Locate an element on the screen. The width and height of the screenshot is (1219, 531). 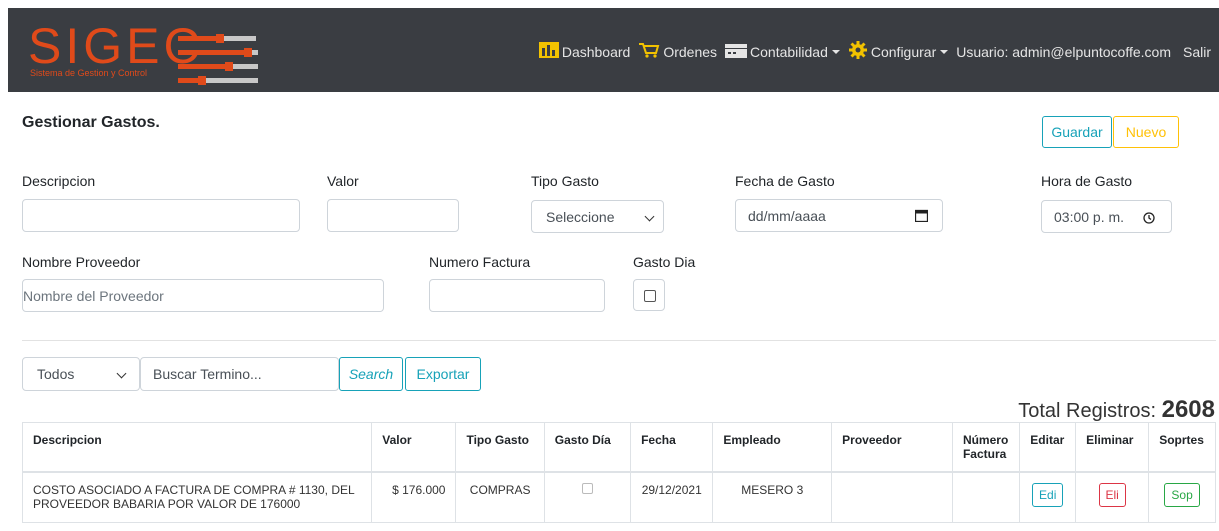
save-button: Guardar is located at coordinates (1077, 132).